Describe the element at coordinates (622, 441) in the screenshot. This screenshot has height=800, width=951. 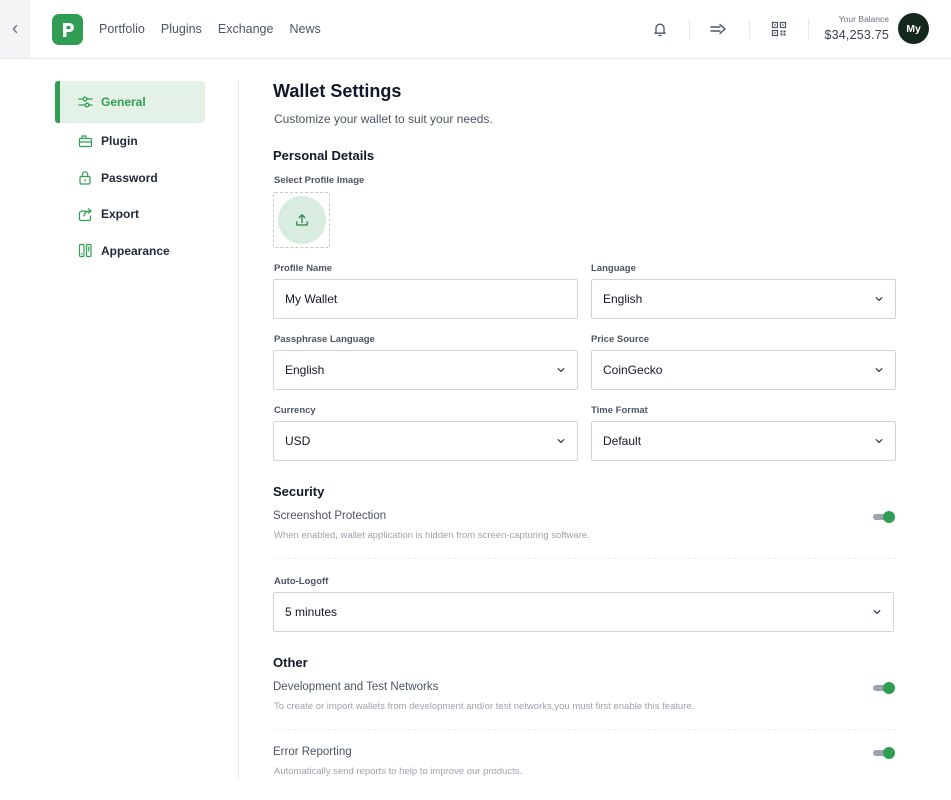
I see `time-format-value: Default` at that location.